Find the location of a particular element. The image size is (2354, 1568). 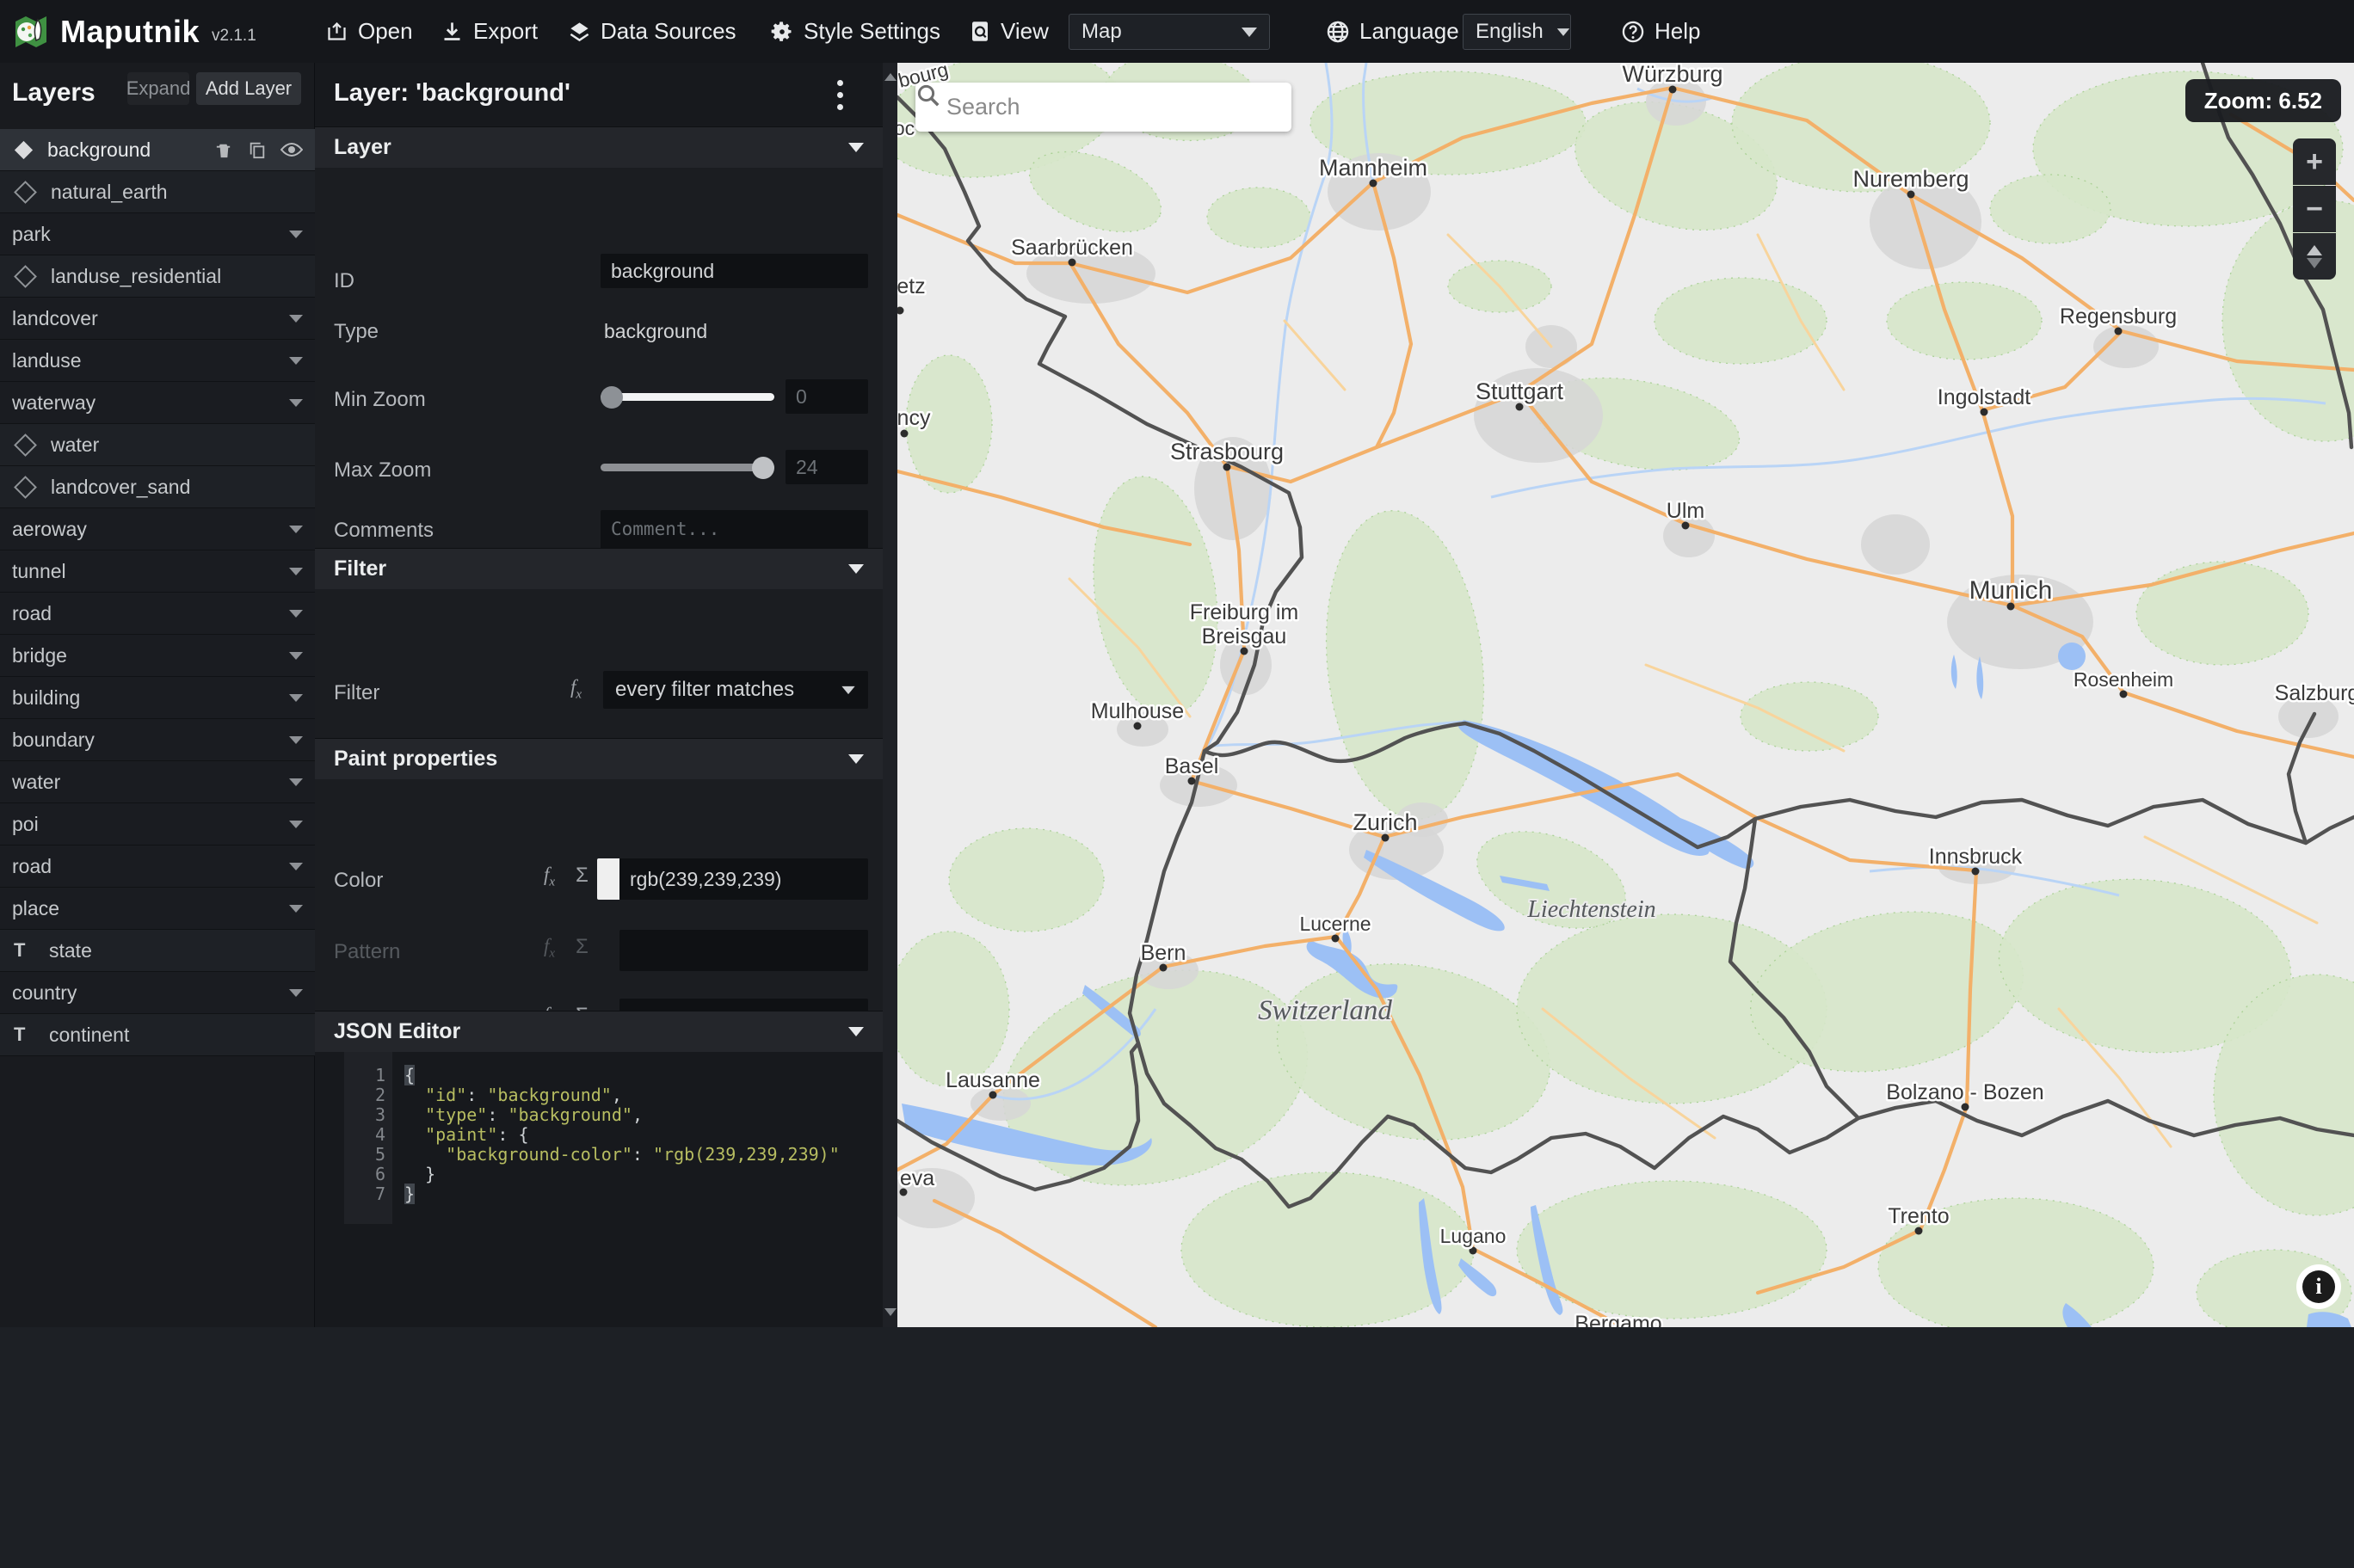

min-zoom-value: 0 is located at coordinates (827, 396).